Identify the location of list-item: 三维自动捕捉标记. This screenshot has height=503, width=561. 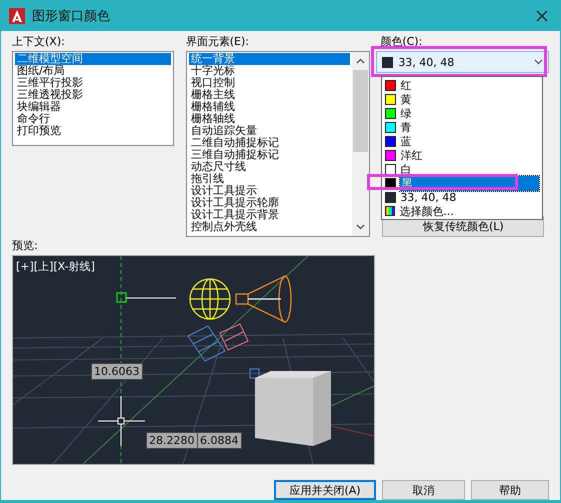
(269, 155).